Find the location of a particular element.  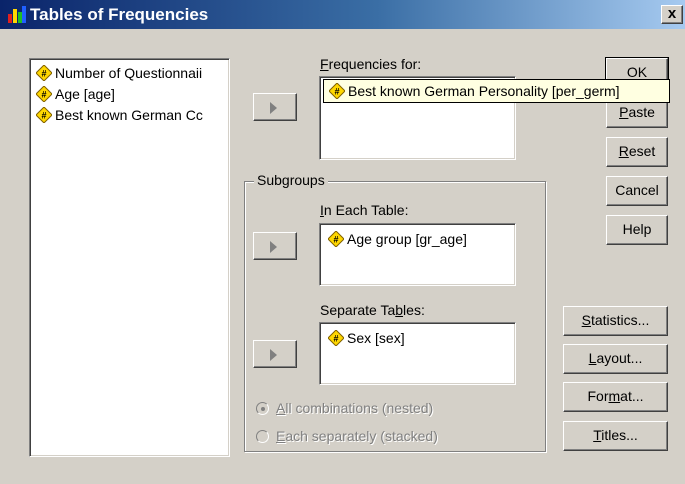

subgroups-title: Subgroups is located at coordinates (291, 180).